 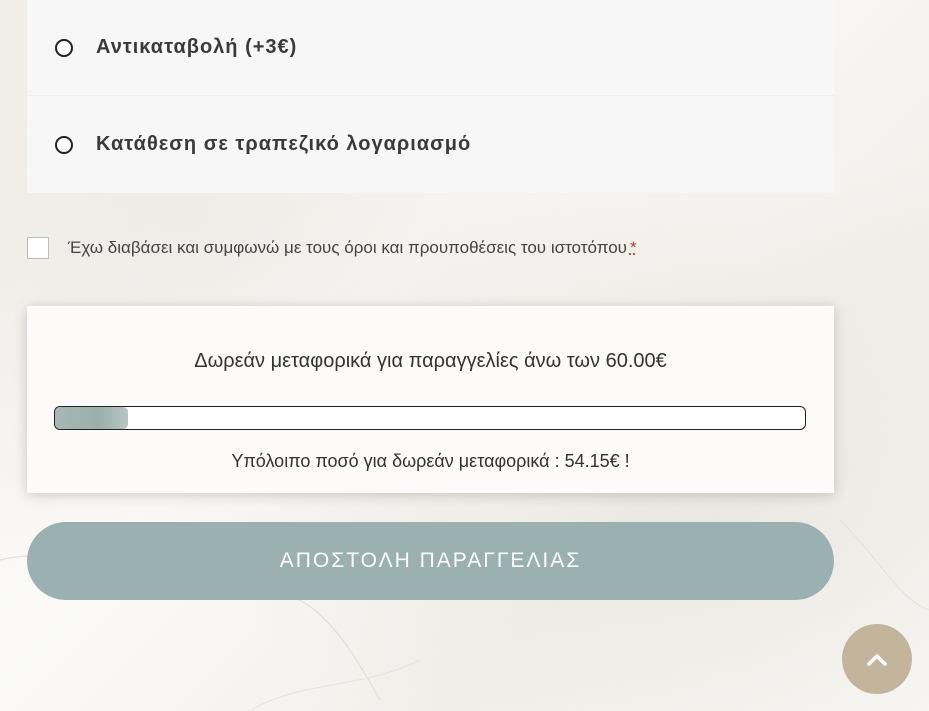 I want to click on free-shipping-progress-bar, so click(x=430, y=418).